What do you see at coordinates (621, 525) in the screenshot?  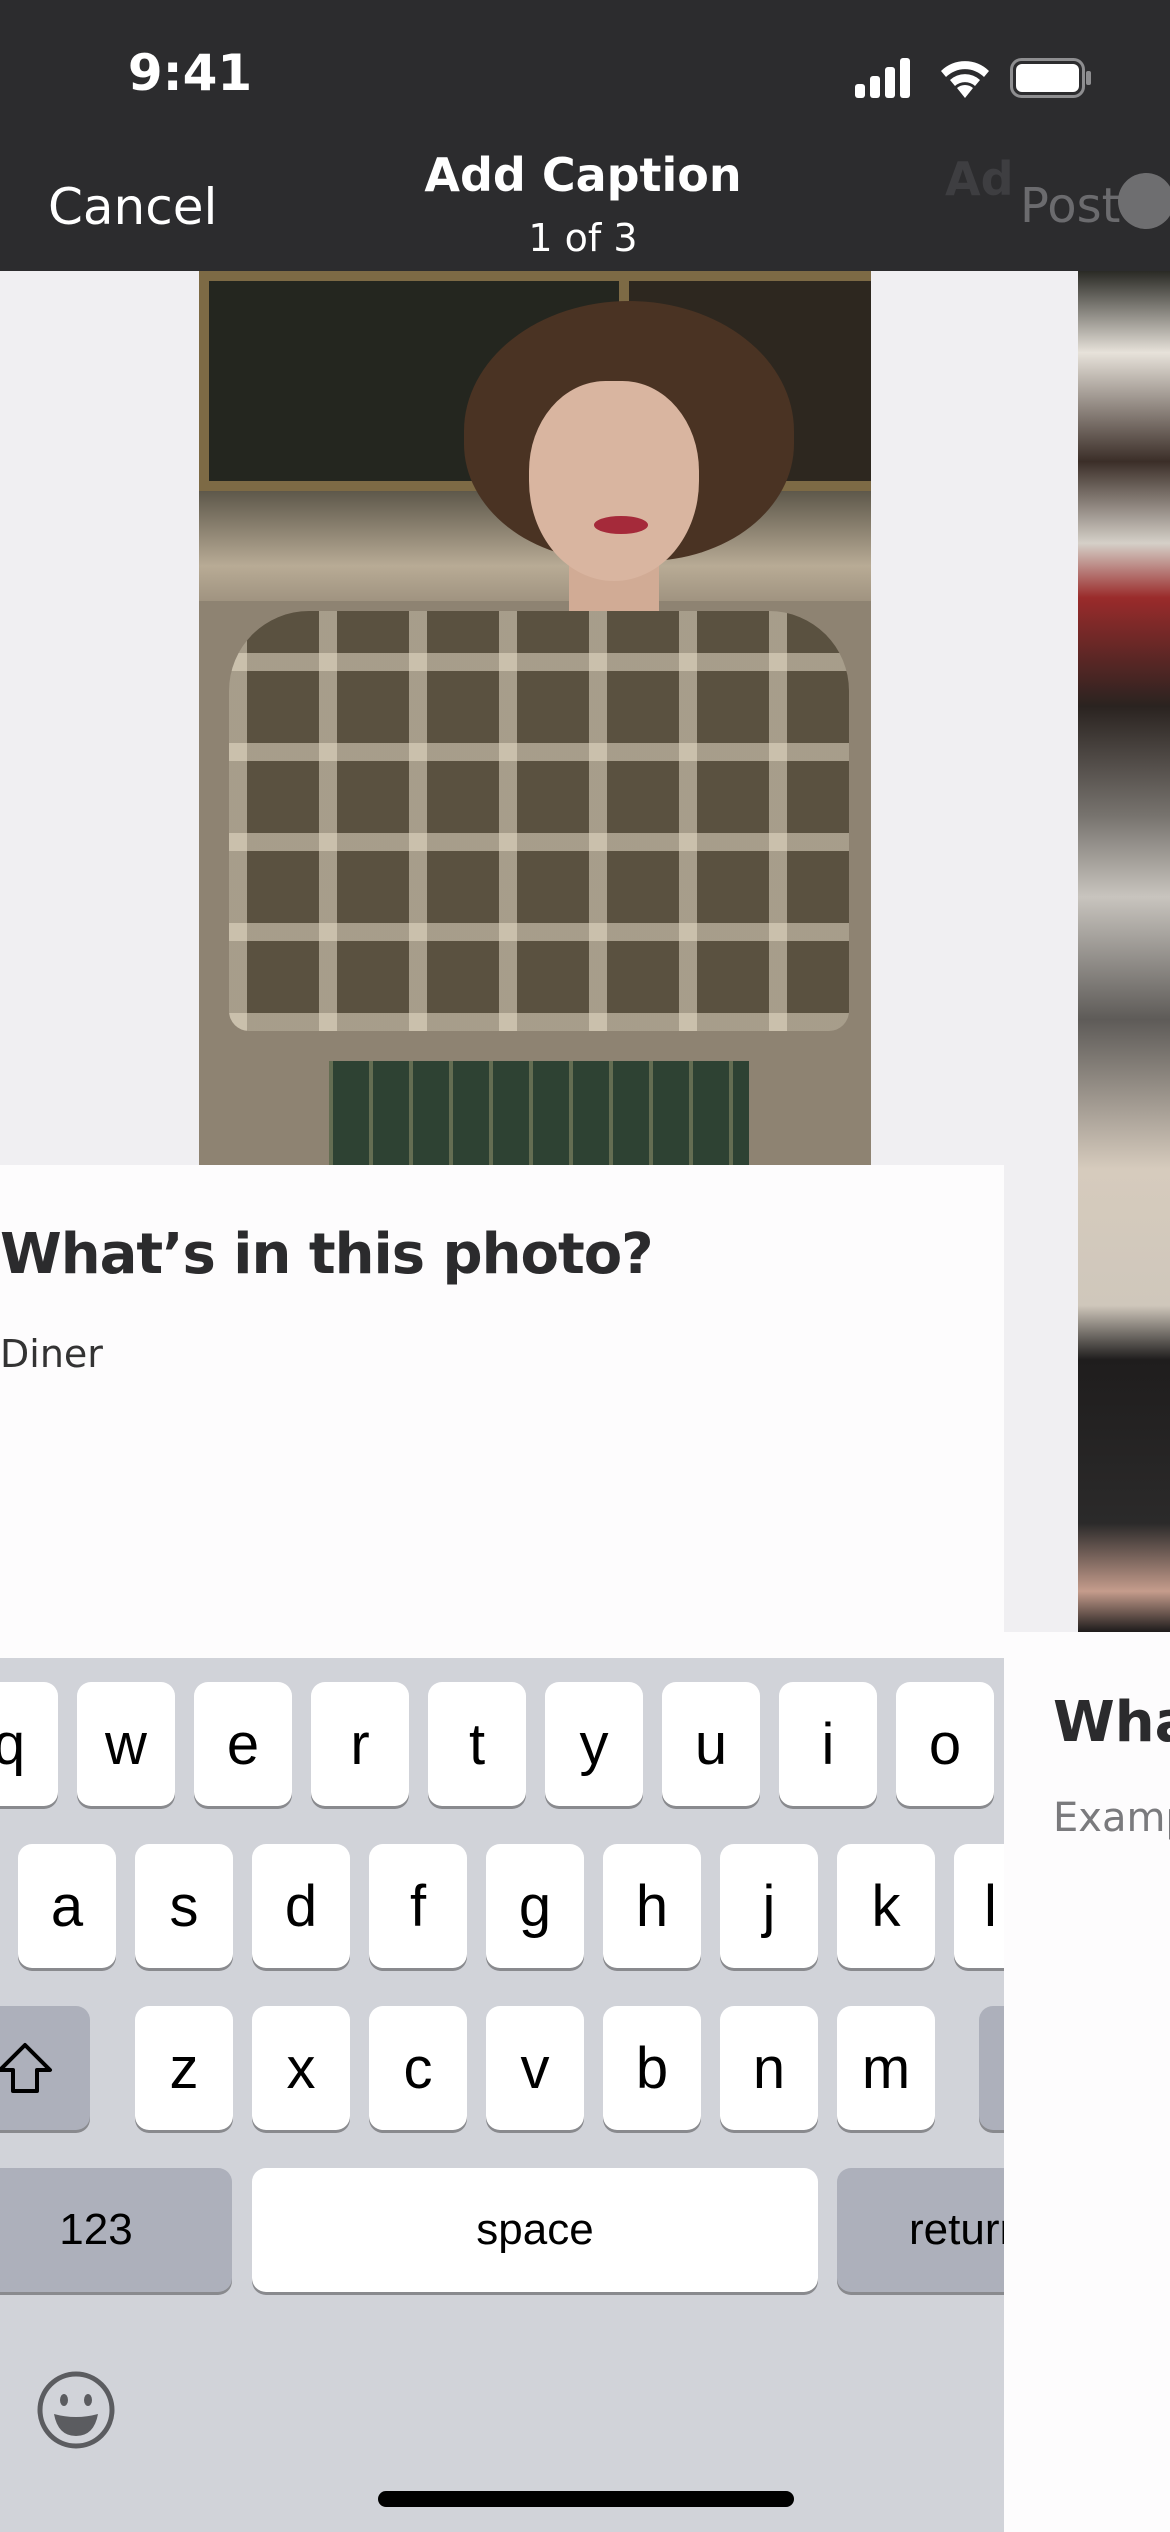 I see `photo-lips` at bounding box center [621, 525].